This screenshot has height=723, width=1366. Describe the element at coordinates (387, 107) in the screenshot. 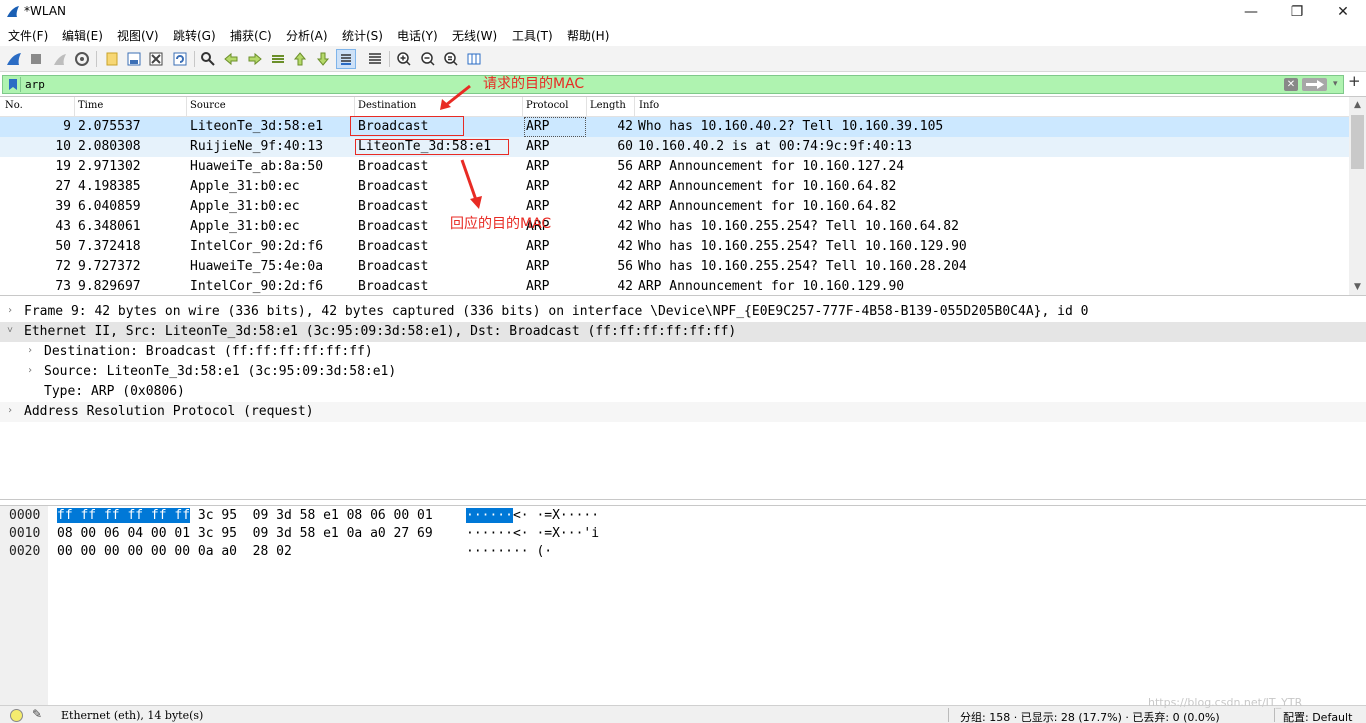

I see `column-header-destination: Destination` at that location.